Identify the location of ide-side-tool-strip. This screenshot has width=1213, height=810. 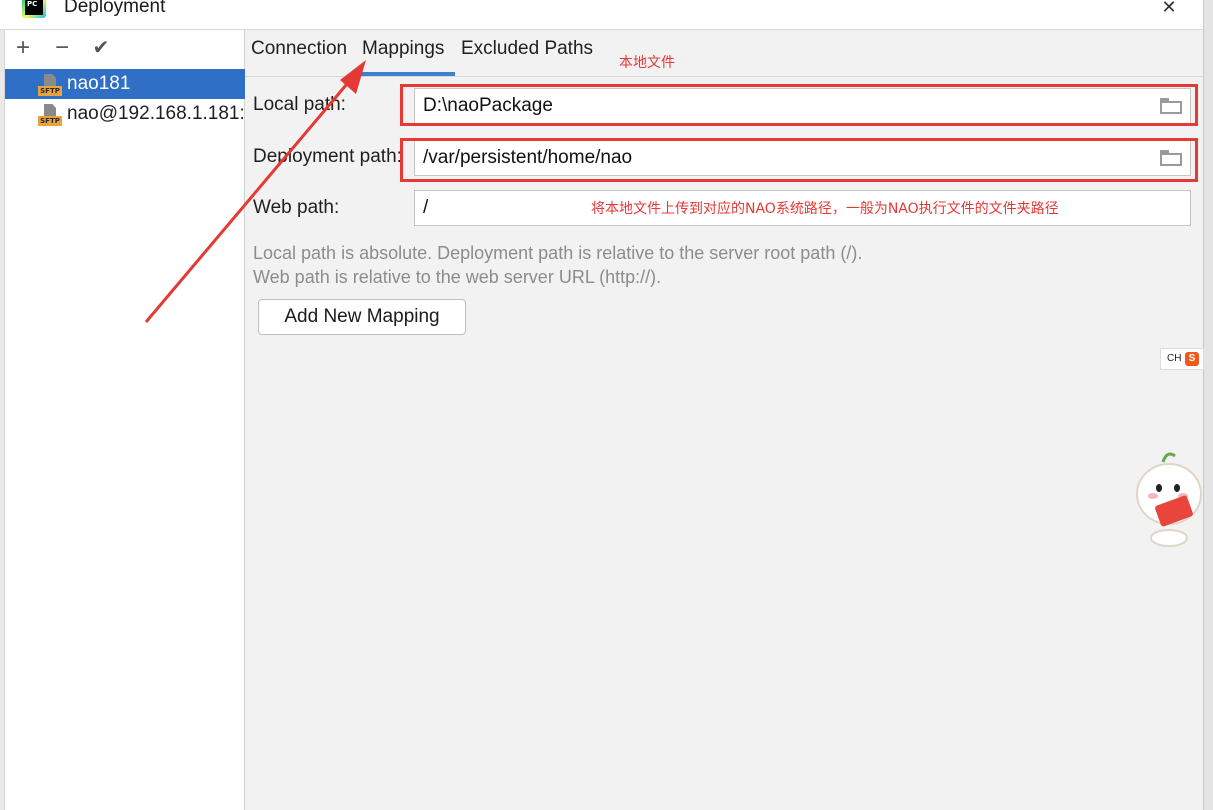
(1208, 405).